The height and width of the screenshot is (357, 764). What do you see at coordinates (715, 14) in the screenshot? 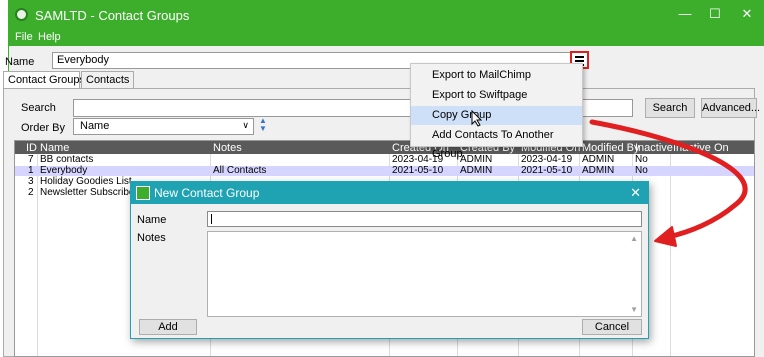
I see `maximize-button: ☐` at bounding box center [715, 14].